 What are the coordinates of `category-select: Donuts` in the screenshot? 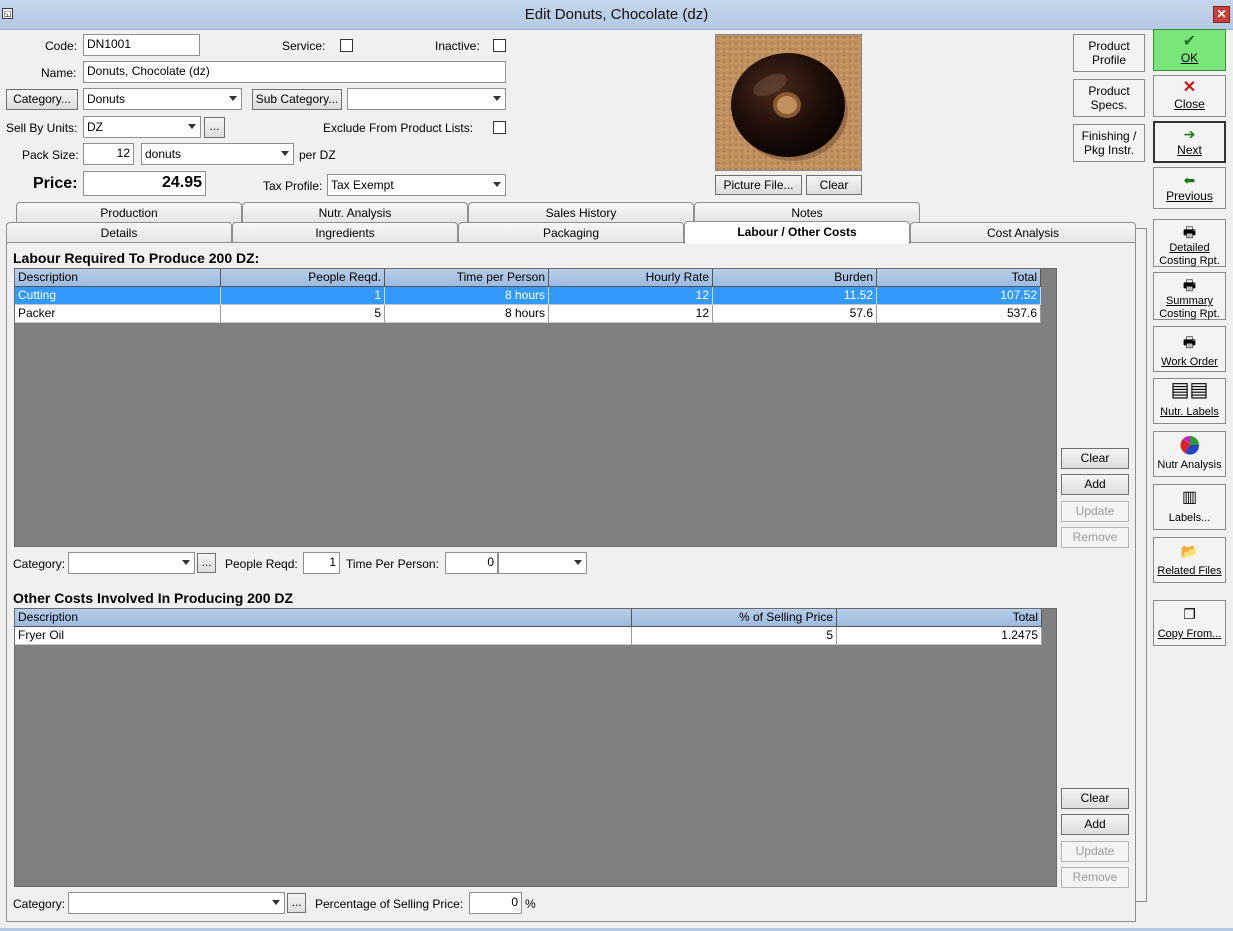 It's located at (162, 99).